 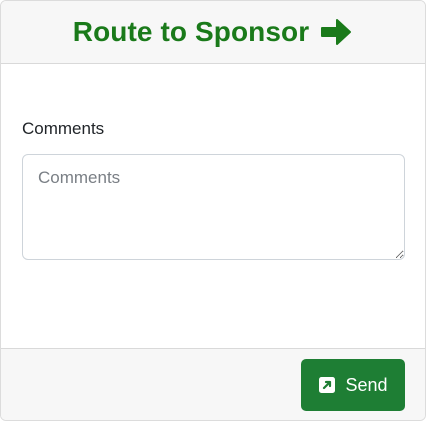 I want to click on send-button: Send, so click(x=353, y=385).